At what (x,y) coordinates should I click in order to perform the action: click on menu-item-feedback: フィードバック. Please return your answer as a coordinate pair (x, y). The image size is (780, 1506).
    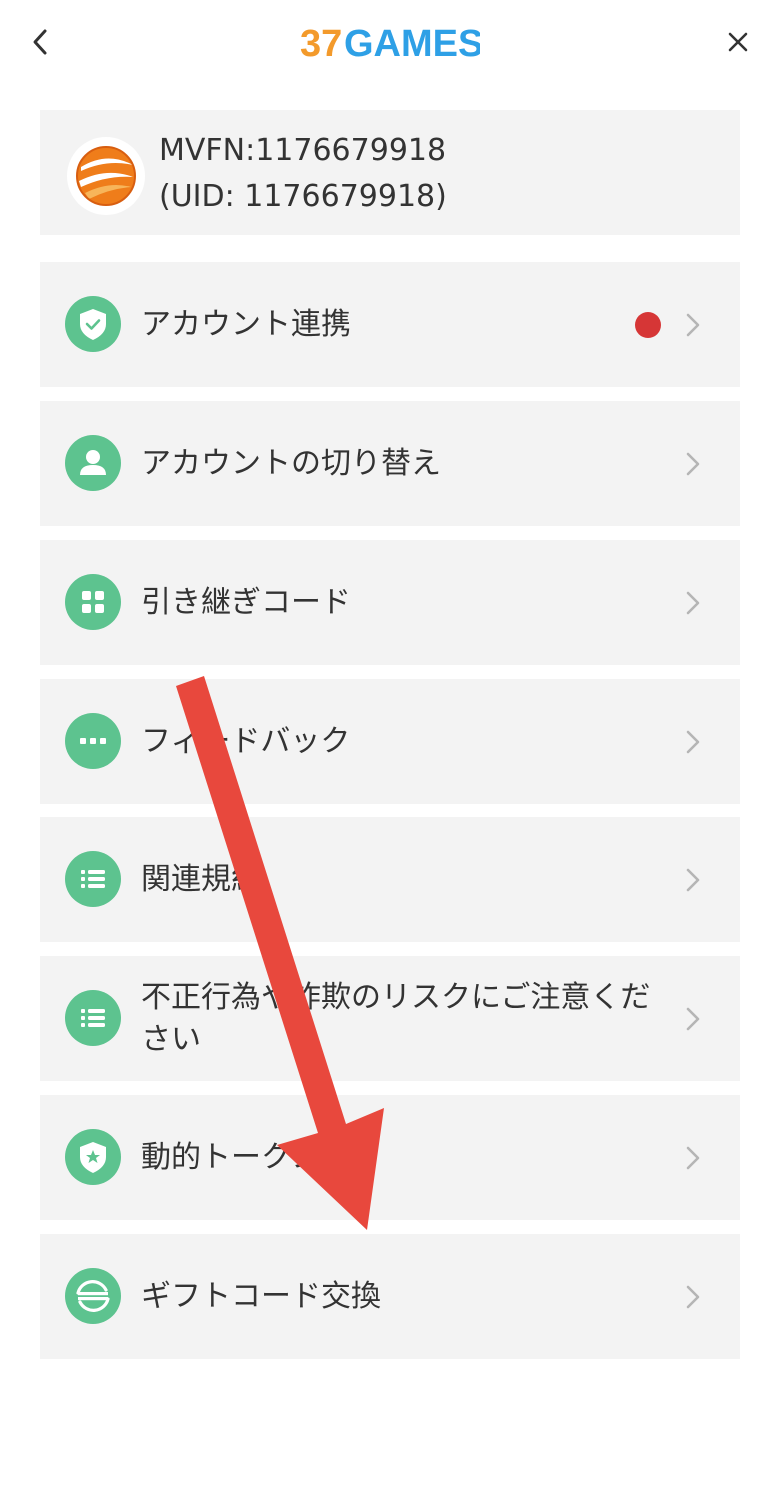
    Looking at the image, I should click on (390, 741).